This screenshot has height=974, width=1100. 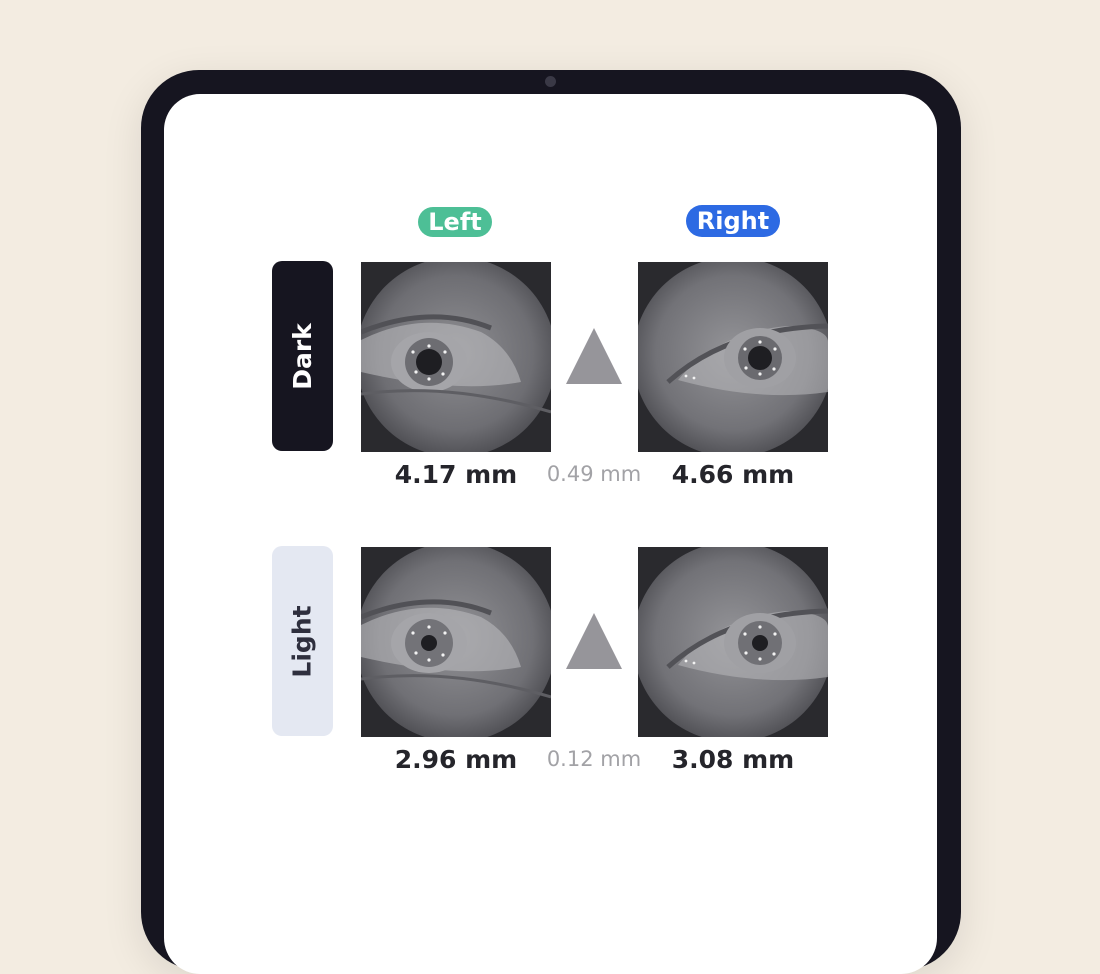 What do you see at coordinates (456, 759) in the screenshot?
I see `pupil-size-light-left: 2.96 mm` at bounding box center [456, 759].